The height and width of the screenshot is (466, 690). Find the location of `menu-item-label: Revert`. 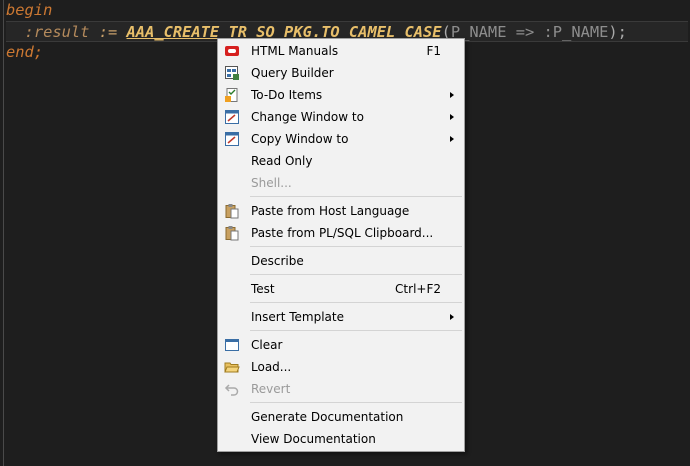

menu-item-label: Revert is located at coordinates (271, 389).